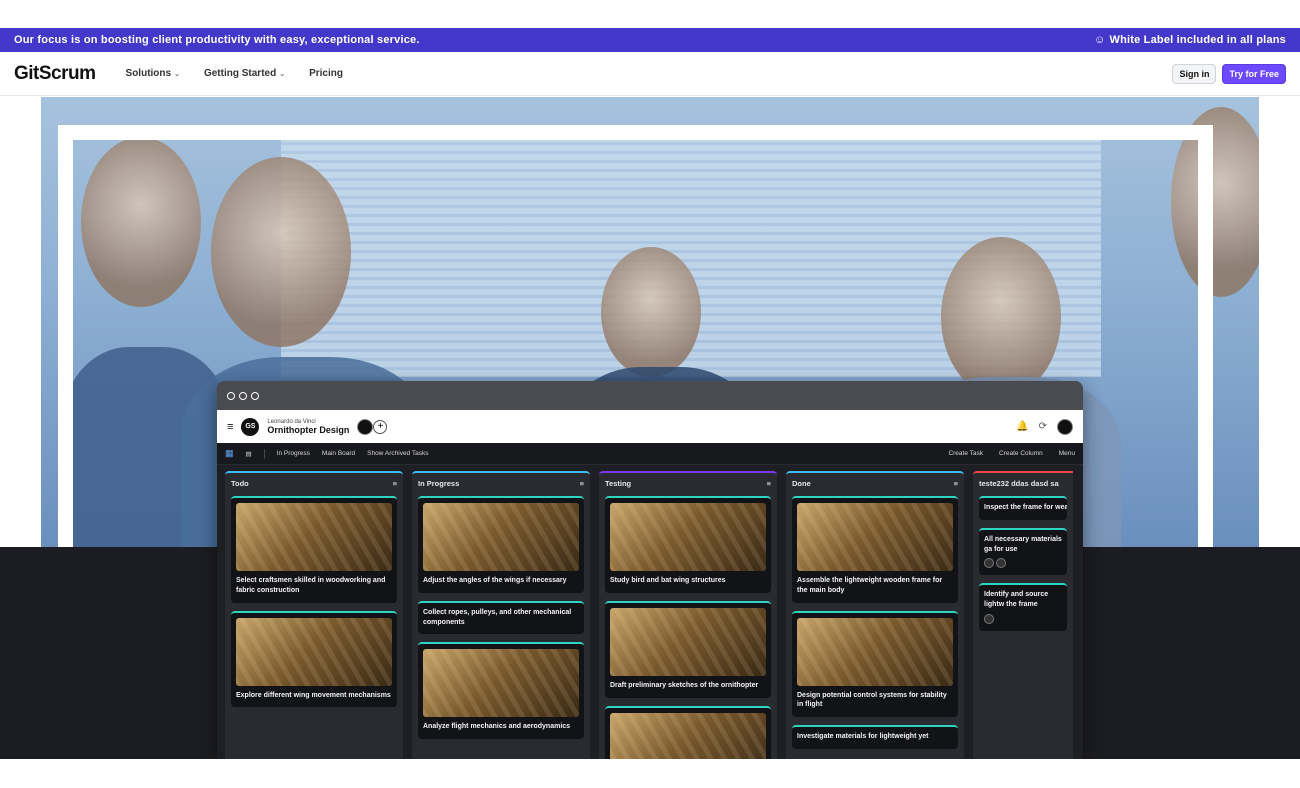  I want to click on nav-getting-started: Getting Started ⌄, so click(244, 73).